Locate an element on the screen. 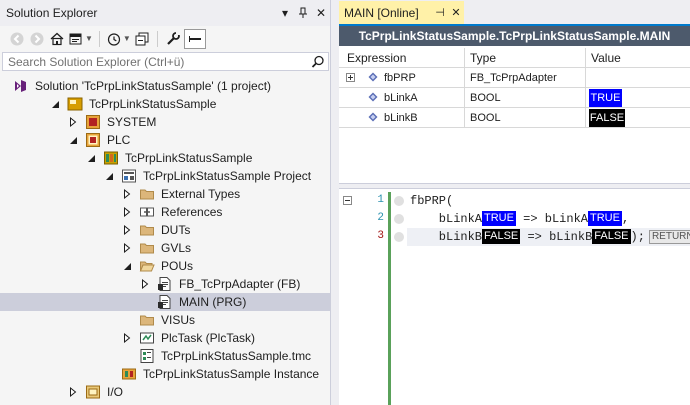  search-input is located at coordinates (155, 61).